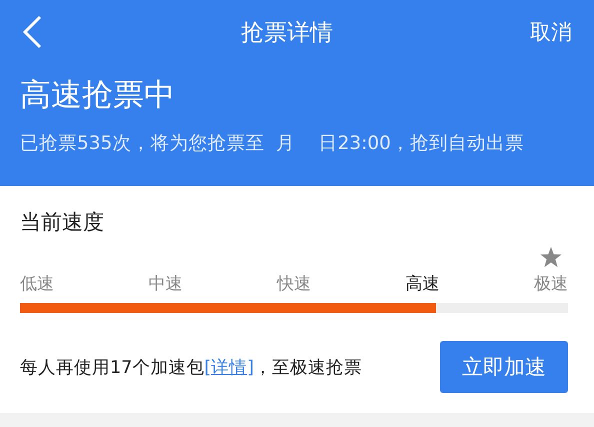  What do you see at coordinates (423, 284) in the screenshot?
I see `speed-label: 高速` at bounding box center [423, 284].